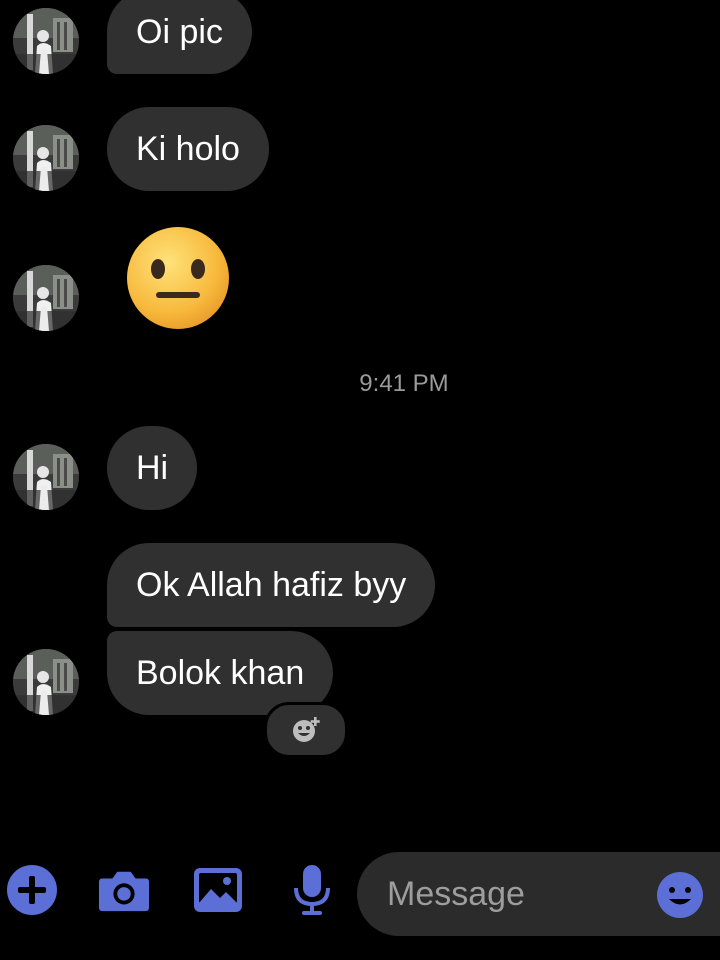 Image resolution: width=720 pixels, height=960 pixels. I want to click on message-bubble: Ok Allah hafiz byy, so click(271, 585).